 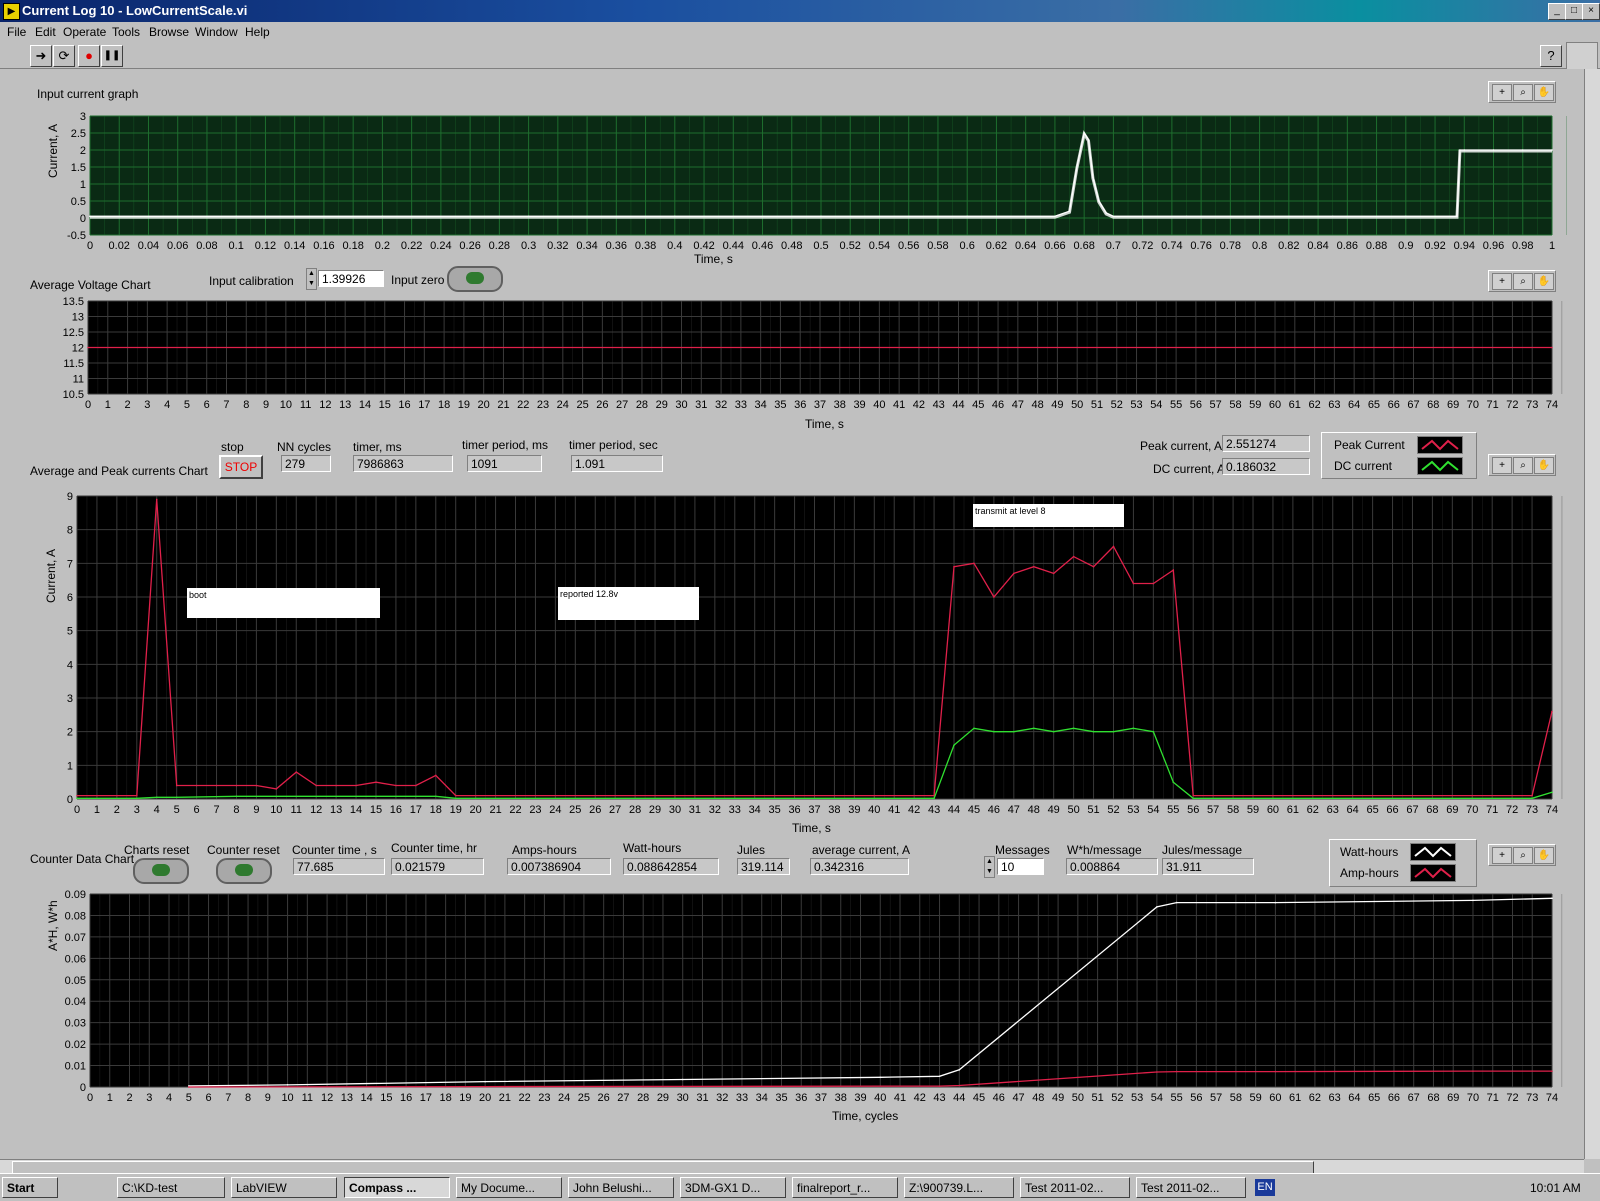 What do you see at coordinates (75, 959) in the screenshot?
I see `g4-ytick: 0.06` at bounding box center [75, 959].